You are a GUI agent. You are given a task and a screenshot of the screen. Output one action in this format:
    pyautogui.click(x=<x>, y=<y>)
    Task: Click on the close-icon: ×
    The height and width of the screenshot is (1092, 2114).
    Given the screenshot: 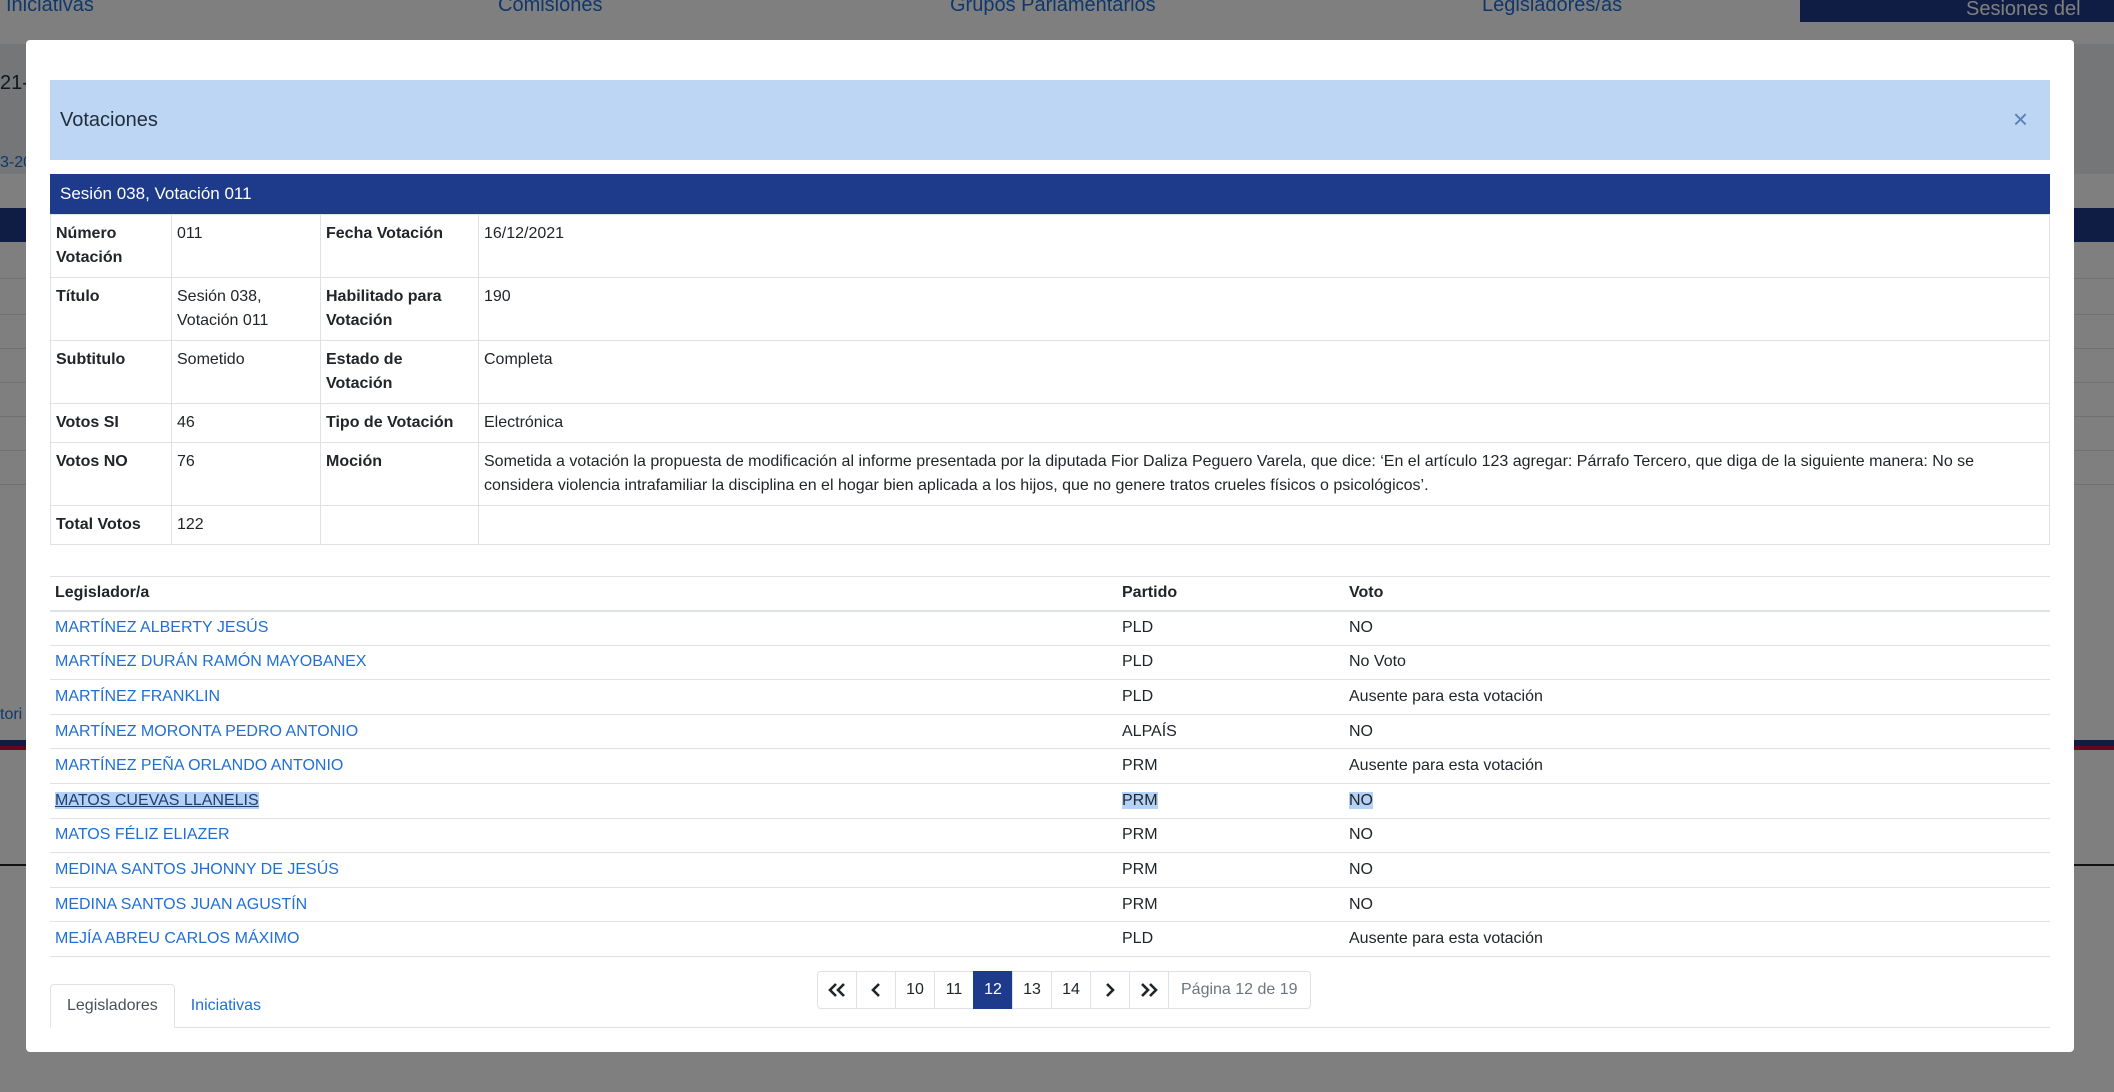 What is the action you would take?
    pyautogui.click(x=2020, y=119)
    